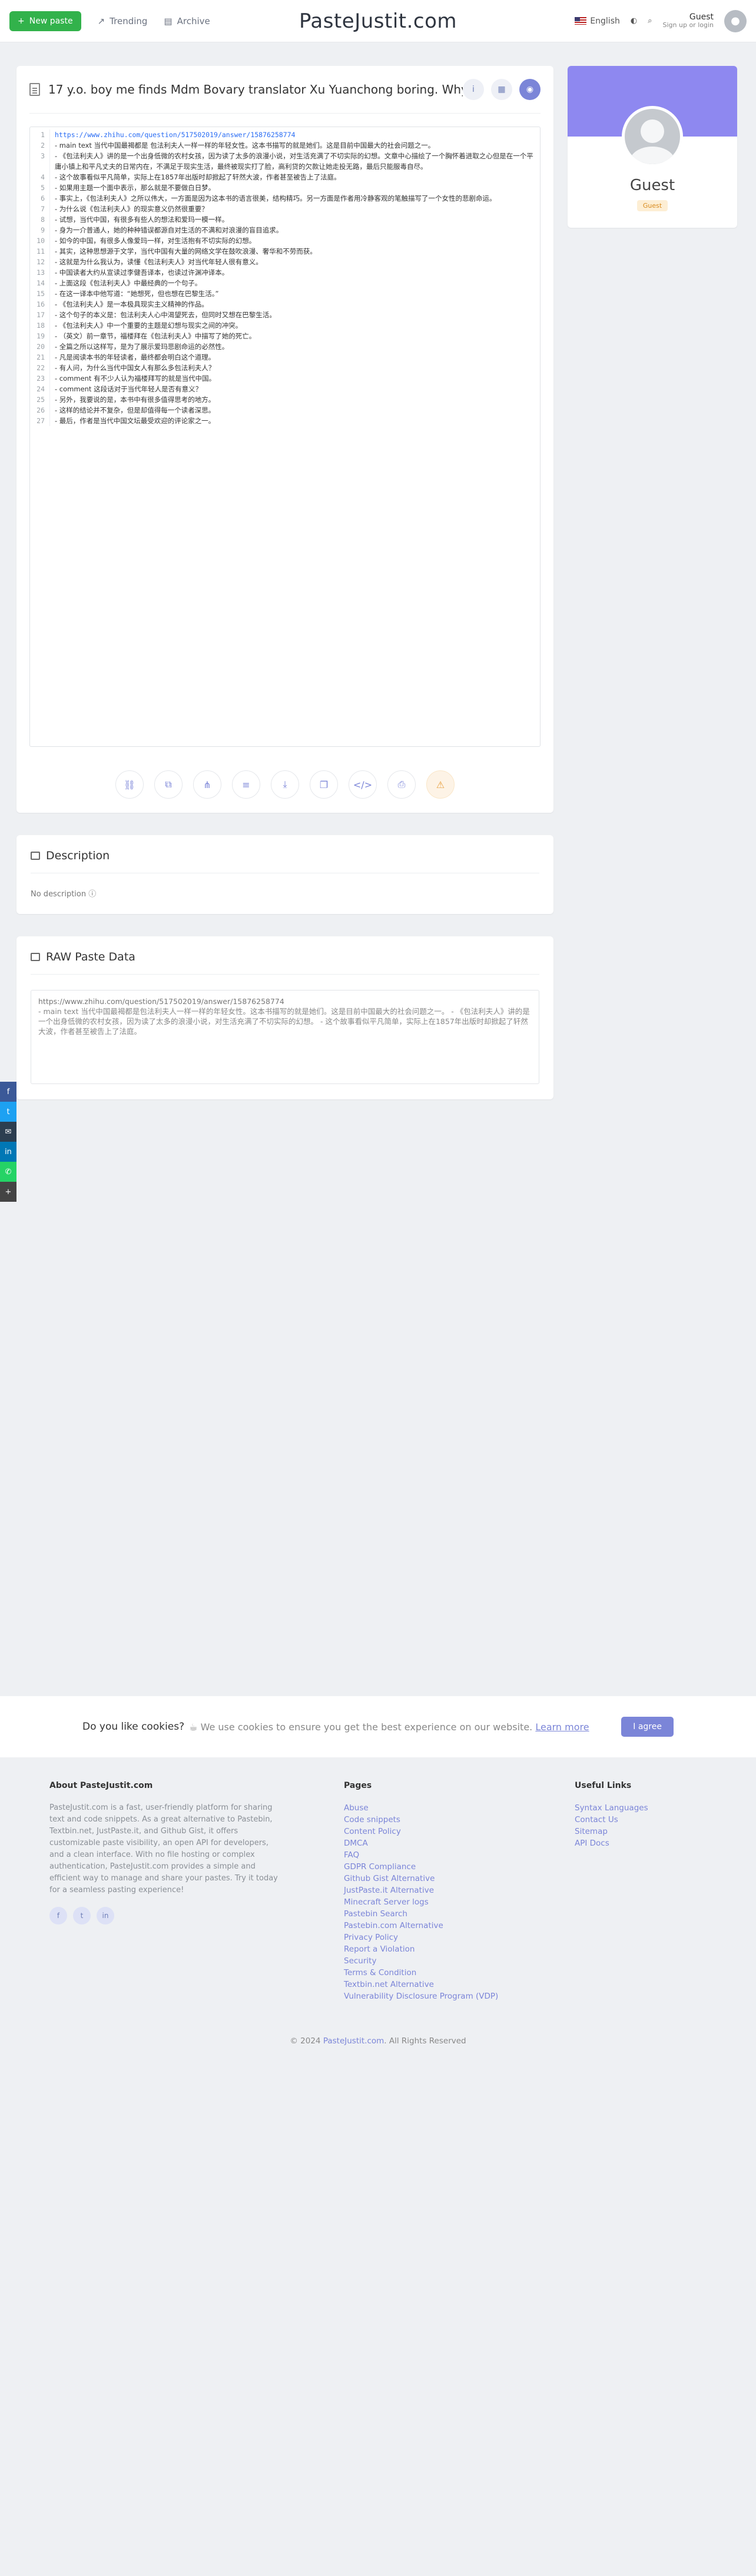 The height and width of the screenshot is (2576, 756). I want to click on line-text: - 最后，作者是当代中国文坛最受欢迎的评论家之一。, so click(135, 421).